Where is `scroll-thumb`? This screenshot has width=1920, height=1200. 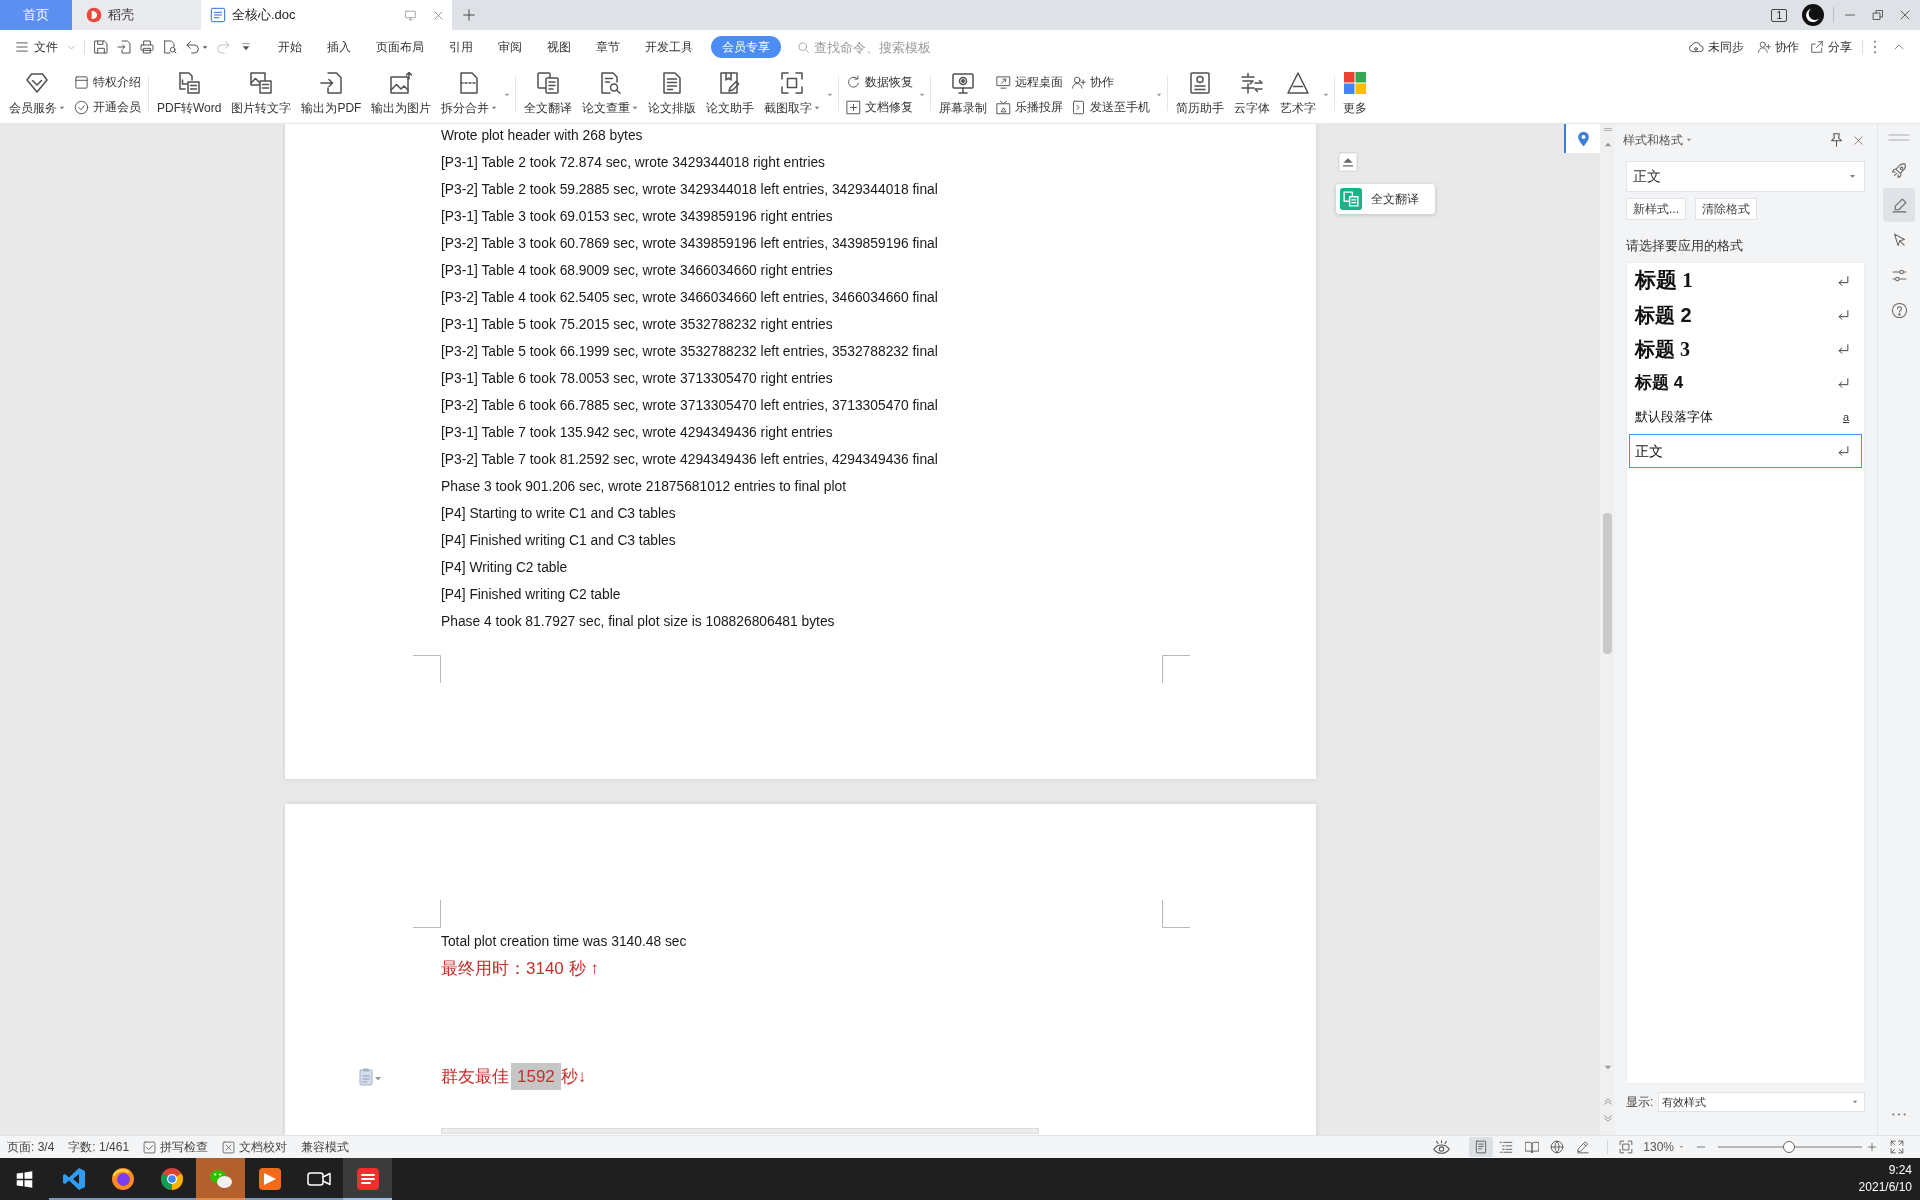 scroll-thumb is located at coordinates (1607, 583).